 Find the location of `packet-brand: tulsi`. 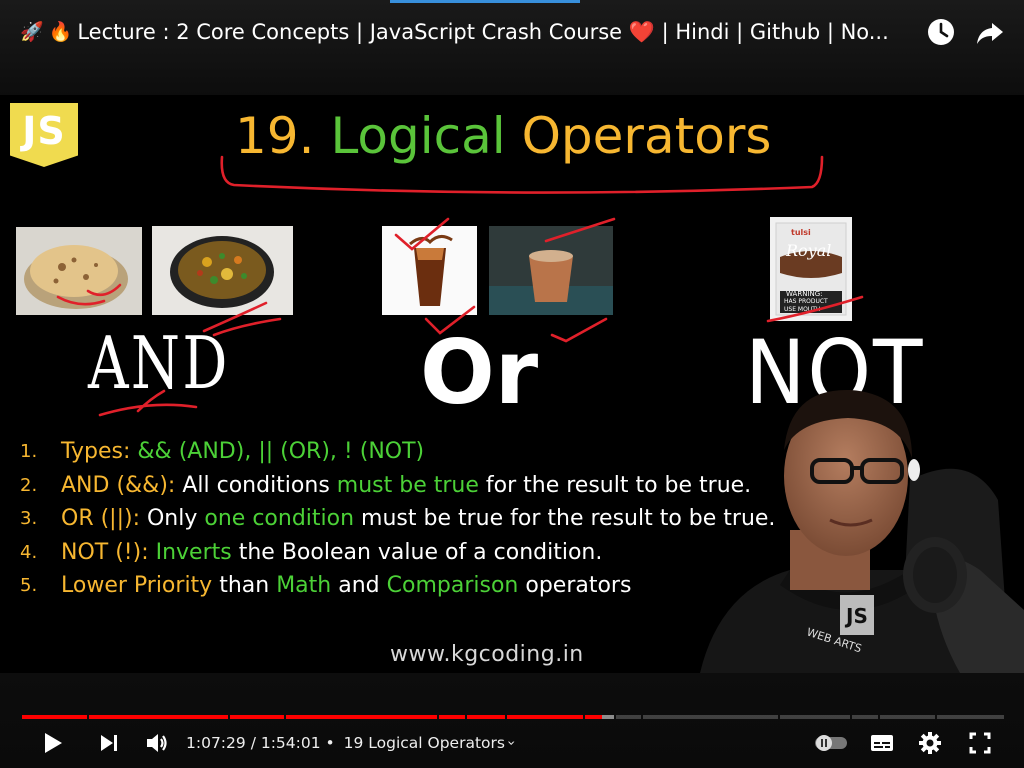

packet-brand: tulsi is located at coordinates (801, 232).